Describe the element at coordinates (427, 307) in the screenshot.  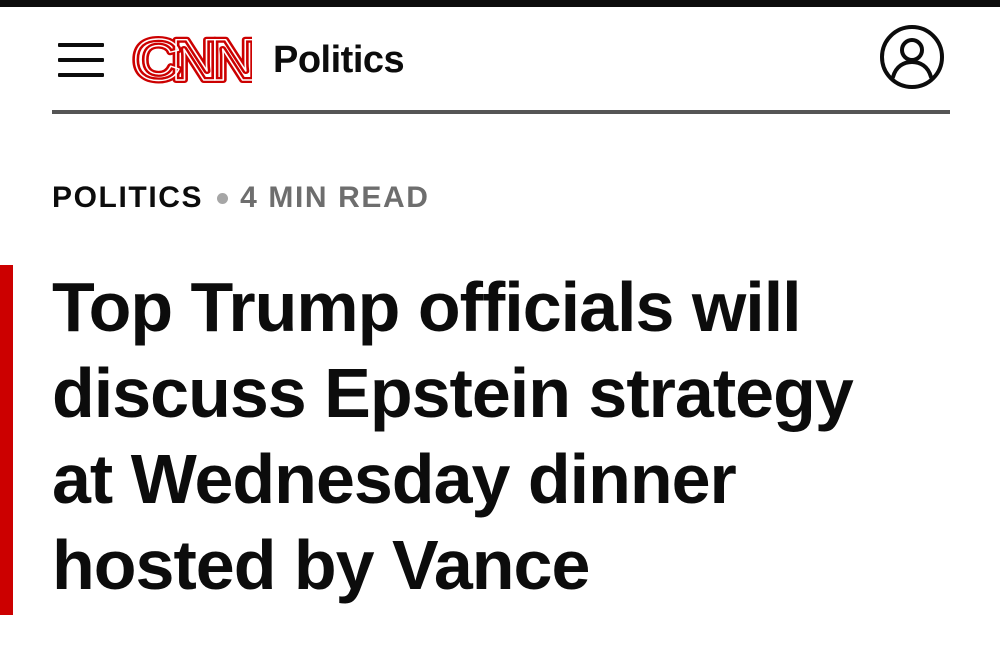
I see `headline-line: Top Trump officials will` at that location.